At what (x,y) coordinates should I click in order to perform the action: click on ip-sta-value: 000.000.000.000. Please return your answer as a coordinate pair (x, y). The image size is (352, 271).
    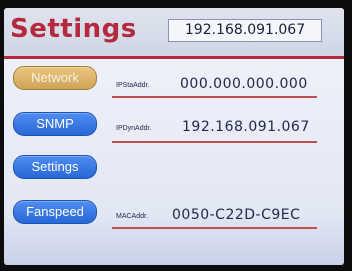
    Looking at the image, I should click on (244, 84).